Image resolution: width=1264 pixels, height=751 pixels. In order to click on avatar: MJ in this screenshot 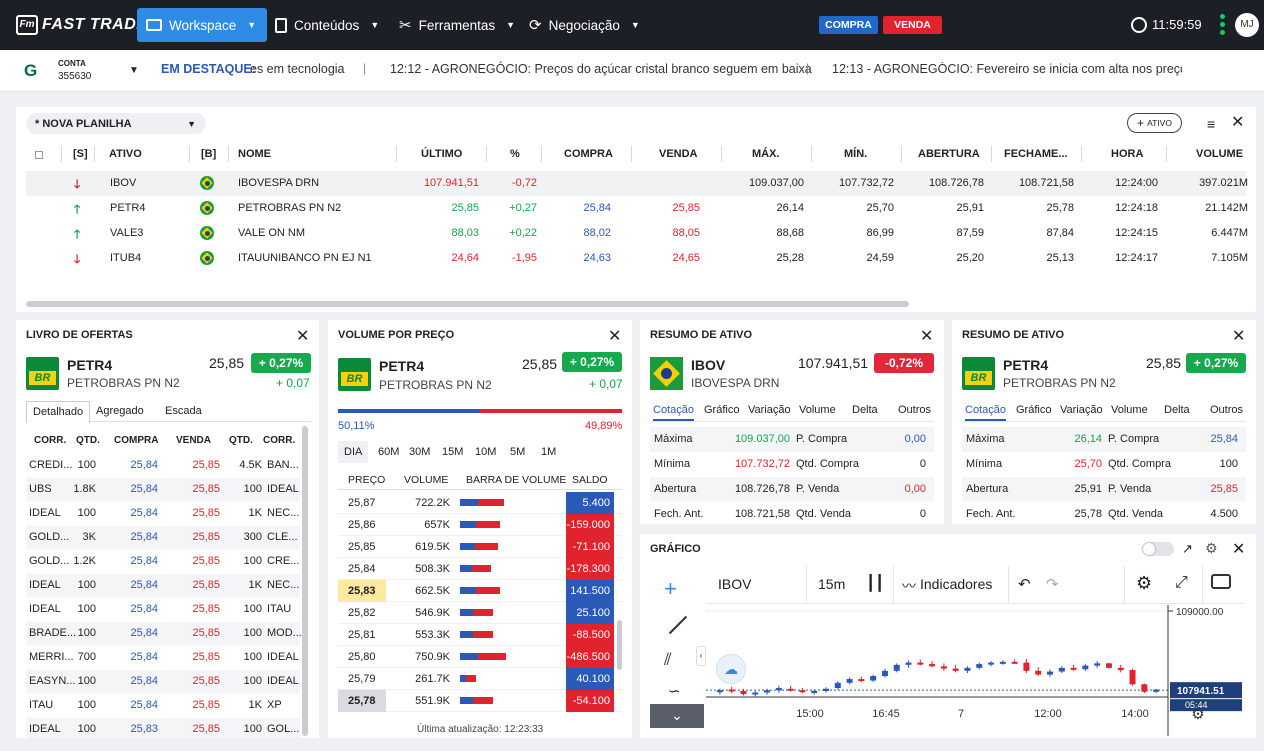, I will do `click(1247, 25)`.